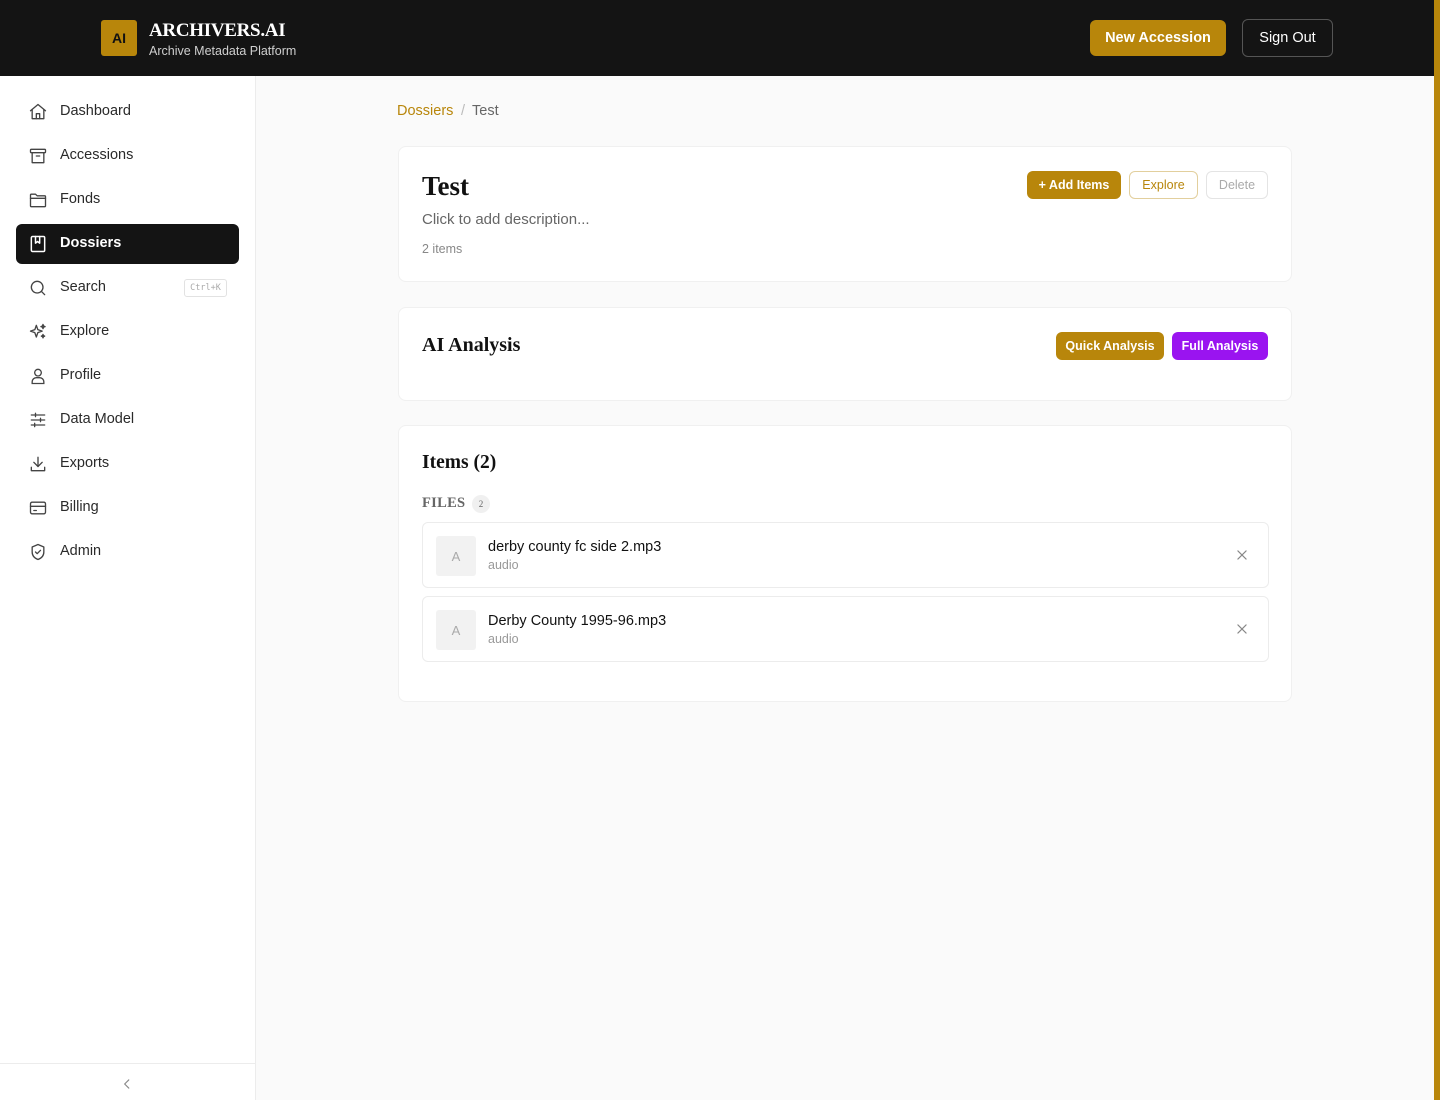 This screenshot has height=1100, width=1440. What do you see at coordinates (38, 200) in the screenshot?
I see `folder-icon` at bounding box center [38, 200].